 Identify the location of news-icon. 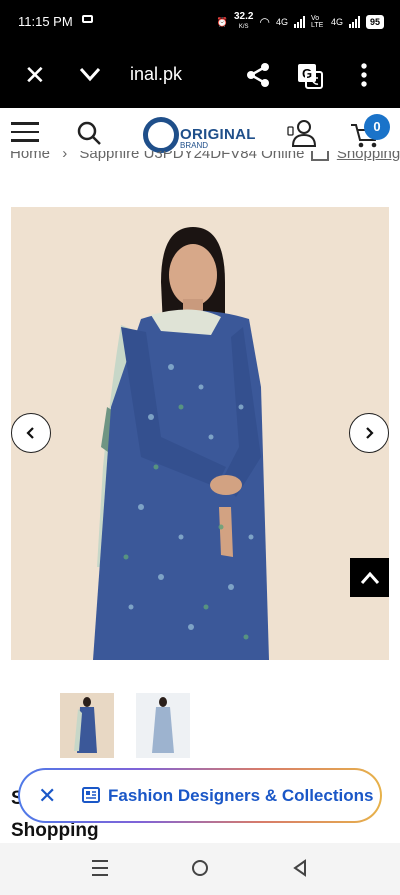
(91, 795).